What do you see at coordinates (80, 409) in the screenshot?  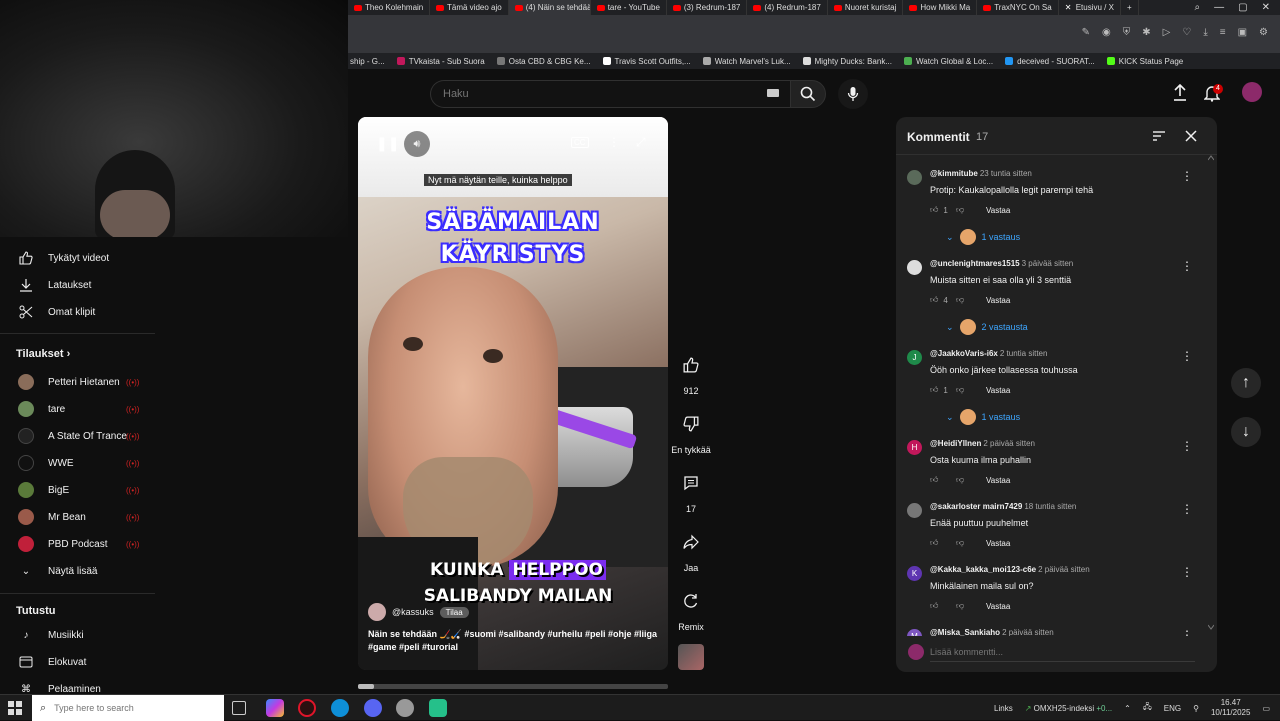 I see `subscription-item: tare ((•))` at bounding box center [80, 409].